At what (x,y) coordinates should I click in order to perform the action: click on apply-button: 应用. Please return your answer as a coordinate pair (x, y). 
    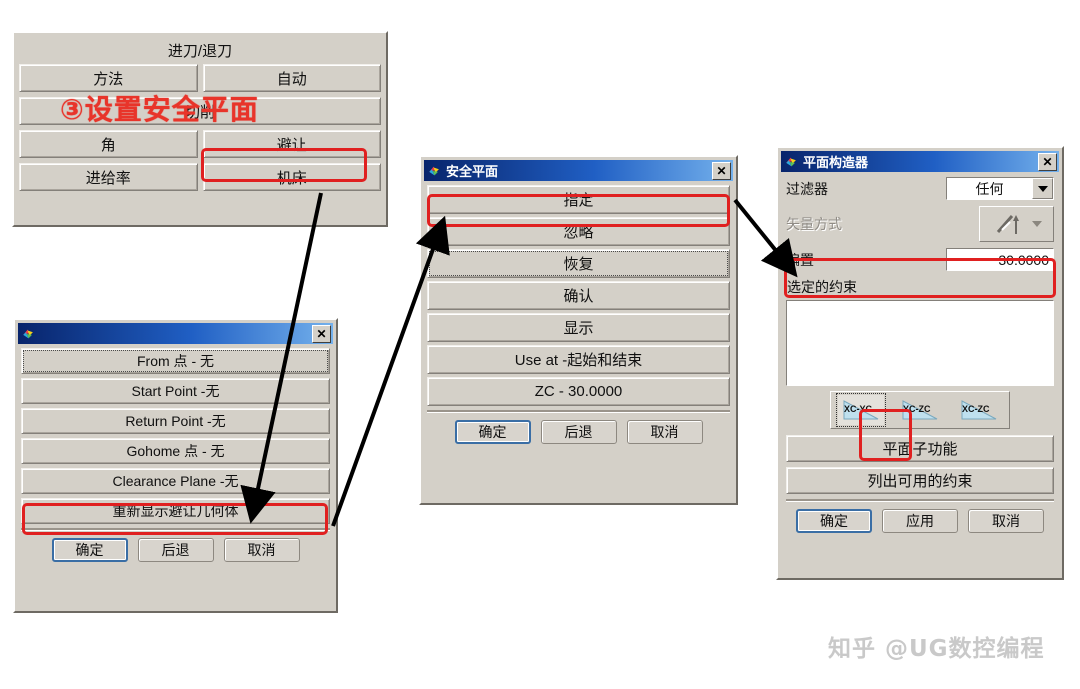
    Looking at the image, I should click on (920, 521).